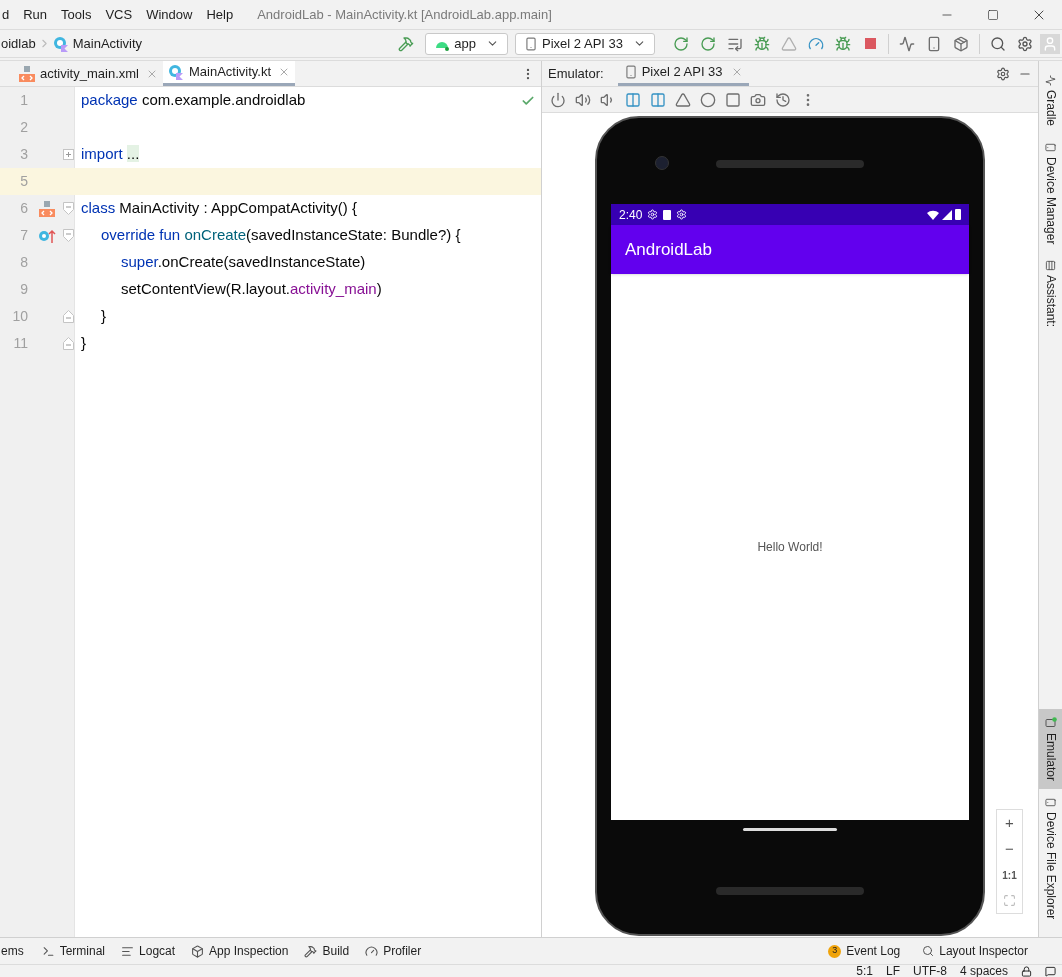 The height and width of the screenshot is (977, 1062). I want to click on lines-icon, so click(128, 951).